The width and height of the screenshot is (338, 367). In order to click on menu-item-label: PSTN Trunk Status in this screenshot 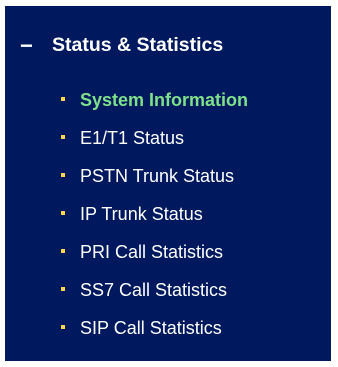, I will do `click(157, 175)`.